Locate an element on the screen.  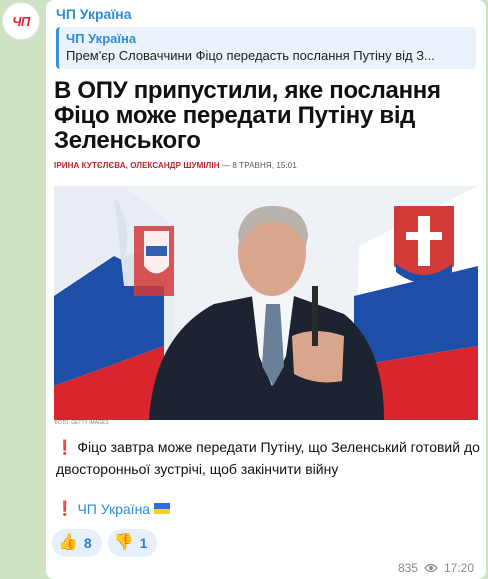
signature-text: ЧП Україна is located at coordinates (113, 509).